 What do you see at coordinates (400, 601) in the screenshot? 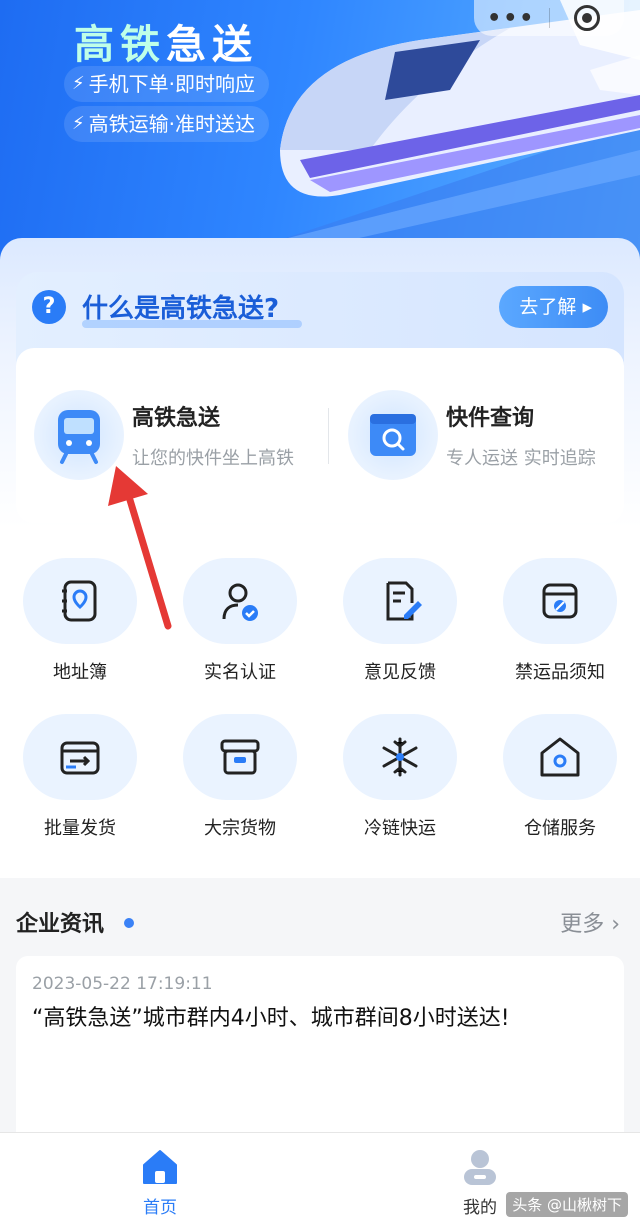
I see `feedback-icon` at bounding box center [400, 601].